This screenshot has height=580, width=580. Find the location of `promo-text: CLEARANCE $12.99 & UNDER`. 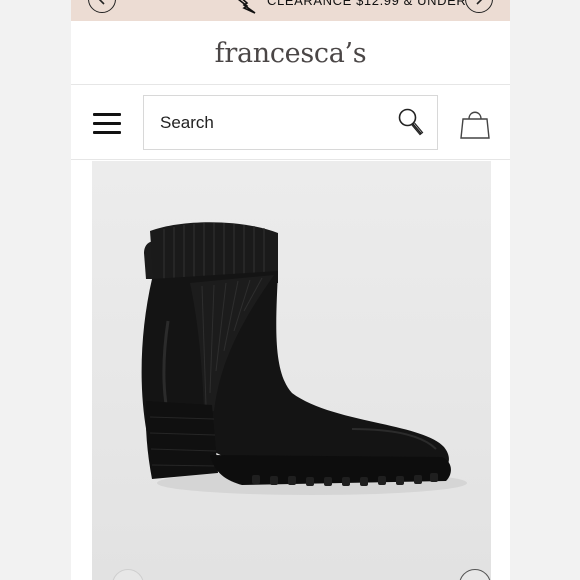

promo-text: CLEARANCE $12.99 & UNDER is located at coordinates (366, 4).